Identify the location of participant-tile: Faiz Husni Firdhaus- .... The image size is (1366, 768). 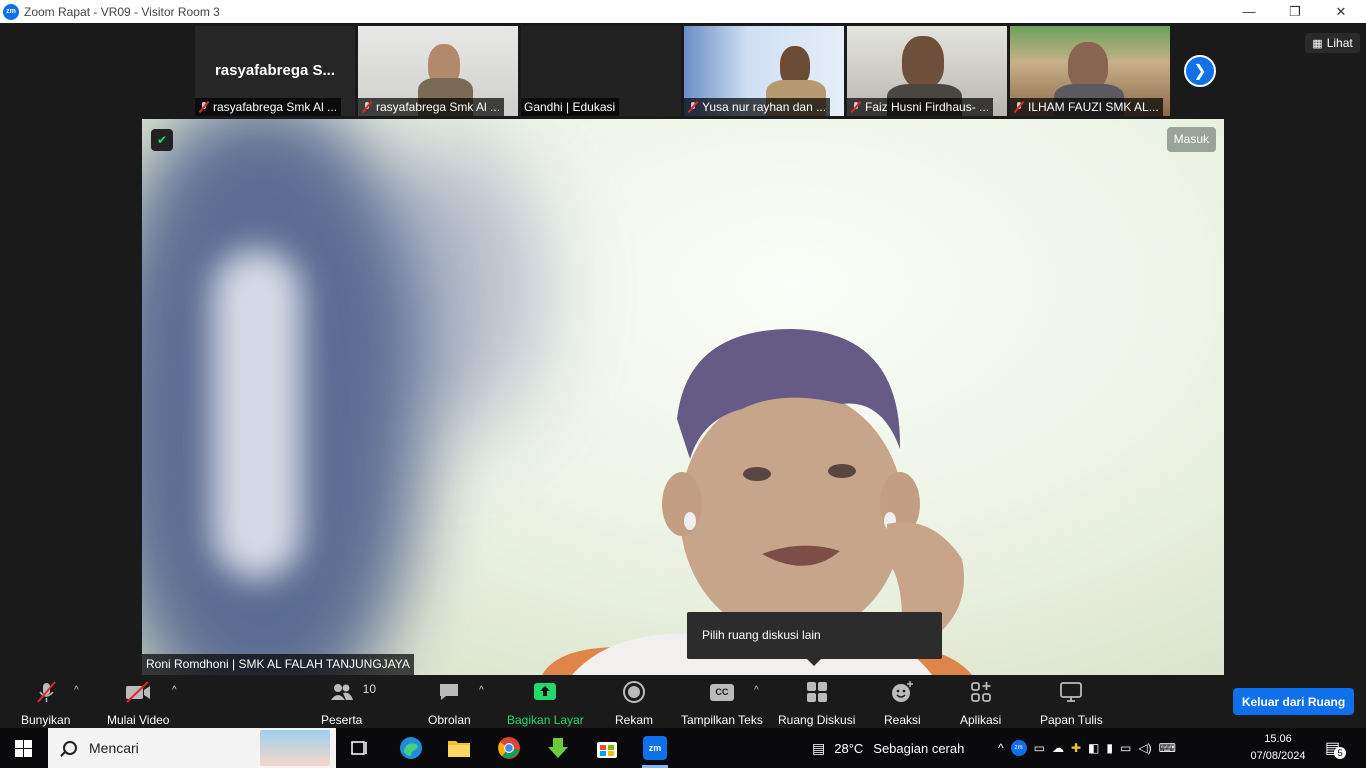
(927, 71).